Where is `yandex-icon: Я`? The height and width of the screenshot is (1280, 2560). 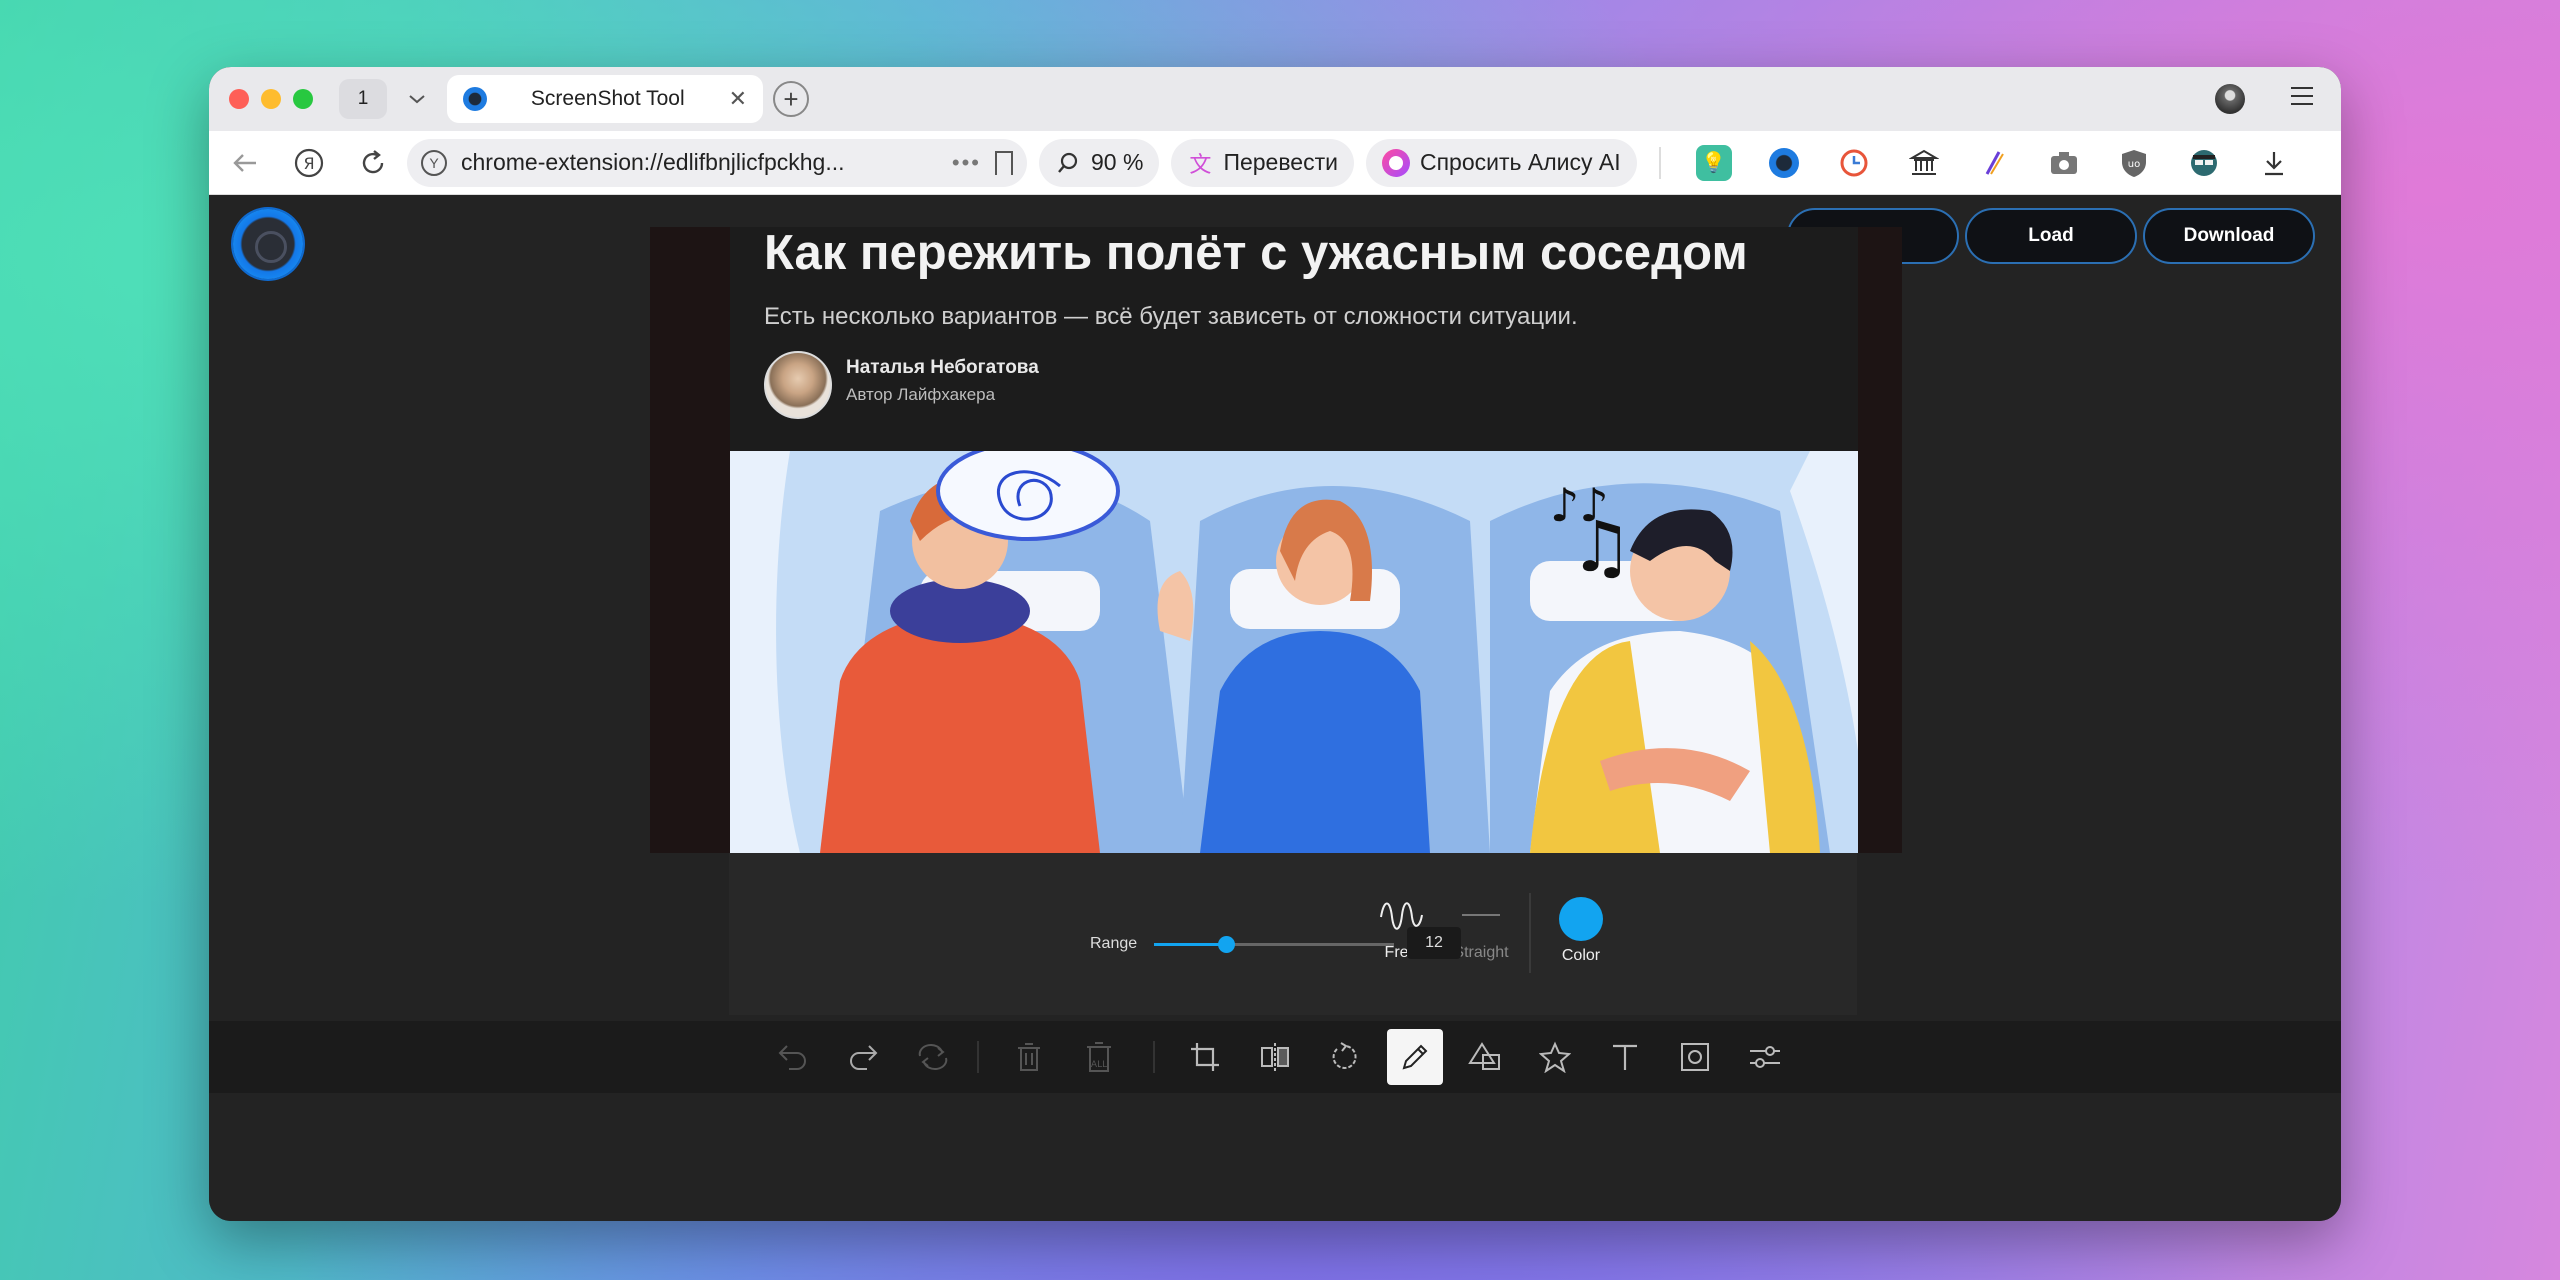
yandex-icon: Я is located at coordinates (309, 163).